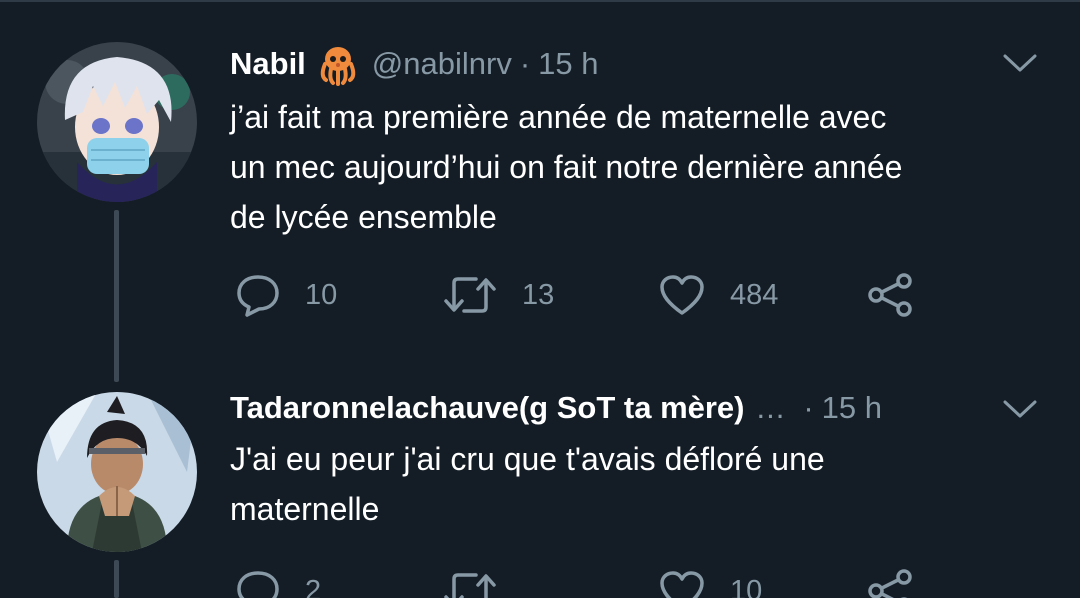 This screenshot has width=1080, height=598. What do you see at coordinates (610, 582) in the screenshot?
I see `tweet-actions: 2 10` at bounding box center [610, 582].